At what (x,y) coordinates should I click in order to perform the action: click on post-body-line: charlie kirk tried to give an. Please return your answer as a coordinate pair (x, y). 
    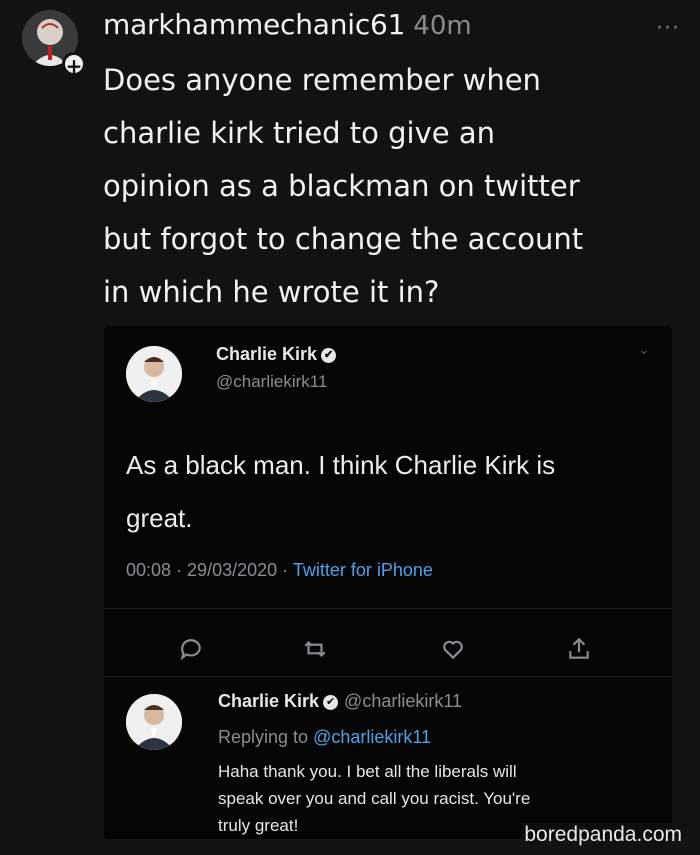
    Looking at the image, I should click on (299, 133).